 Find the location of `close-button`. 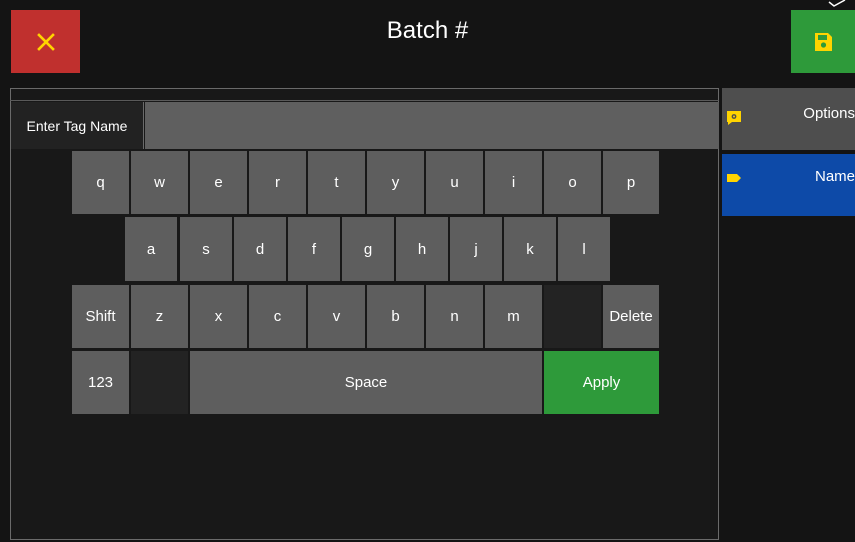

close-button is located at coordinates (45, 41).